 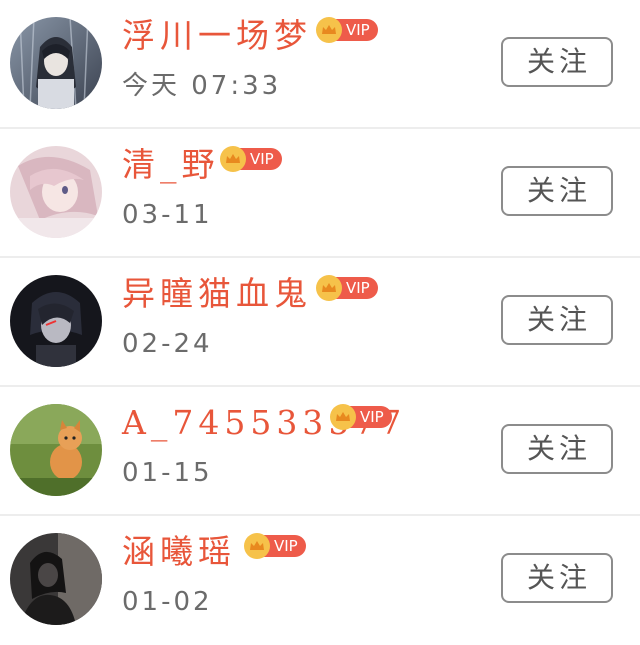 What do you see at coordinates (179, 552) in the screenshot?
I see `user-name: 涵曦瑶` at bounding box center [179, 552].